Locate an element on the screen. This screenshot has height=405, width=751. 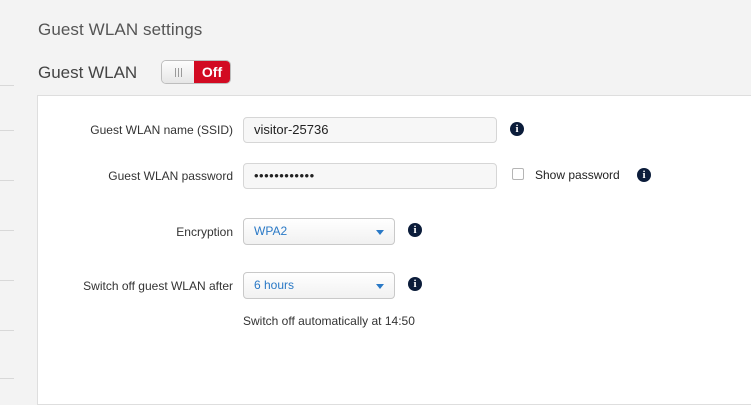
password-label: Guest WLAN password is located at coordinates (170, 176).